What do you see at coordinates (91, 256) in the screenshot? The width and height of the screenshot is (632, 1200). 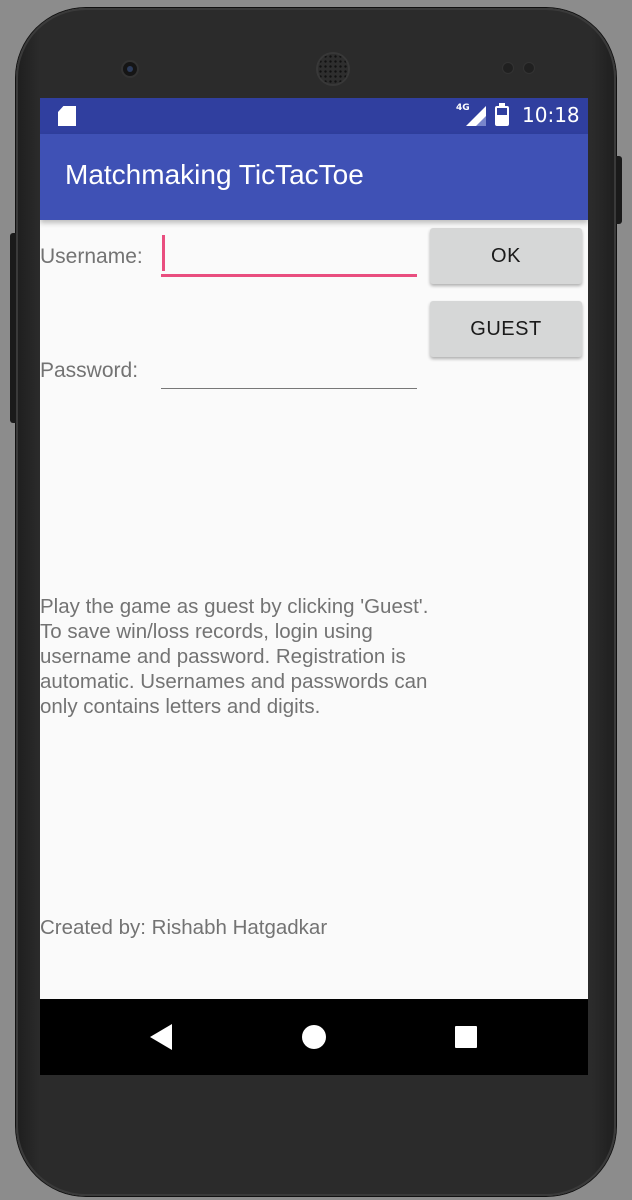 I see `username-label: Username:` at bounding box center [91, 256].